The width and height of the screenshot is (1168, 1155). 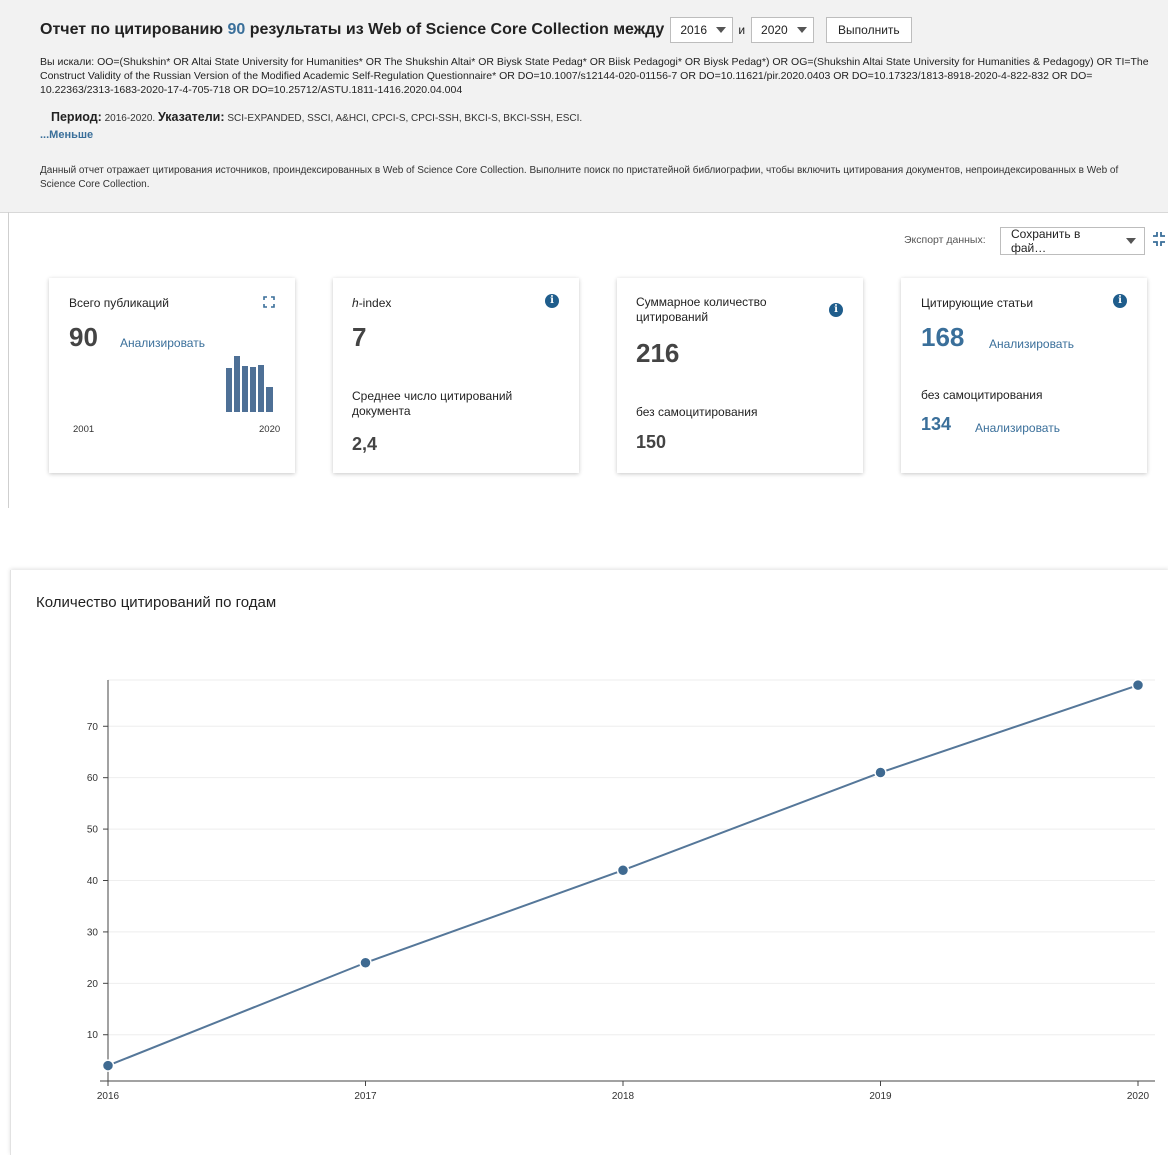 What do you see at coordinates (623, 1096) in the screenshot?
I see `x-tick-label: 2018` at bounding box center [623, 1096].